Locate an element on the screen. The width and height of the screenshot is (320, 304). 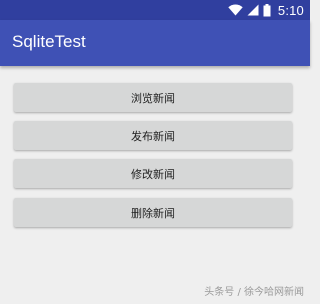
status-bar: 5:10 is located at coordinates (155, 10).